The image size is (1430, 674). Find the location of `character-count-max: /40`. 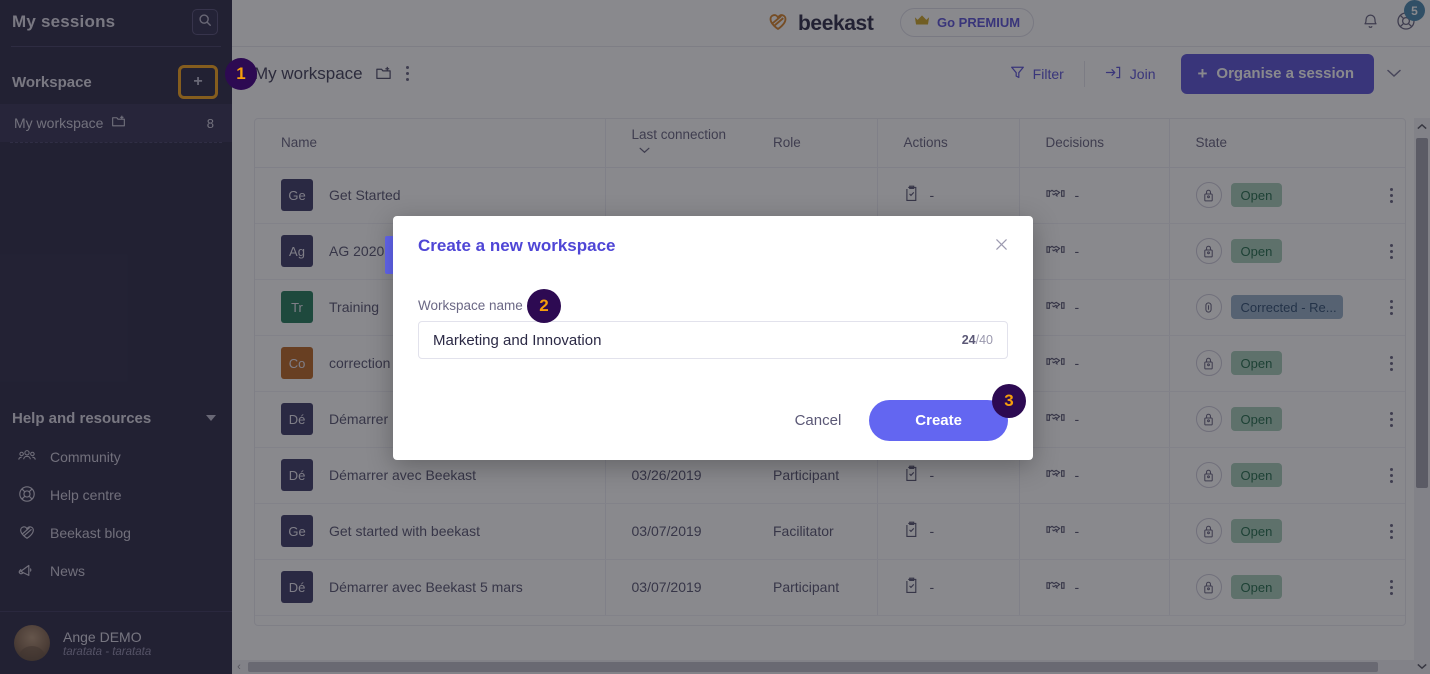

character-count-max: /40 is located at coordinates (984, 340).